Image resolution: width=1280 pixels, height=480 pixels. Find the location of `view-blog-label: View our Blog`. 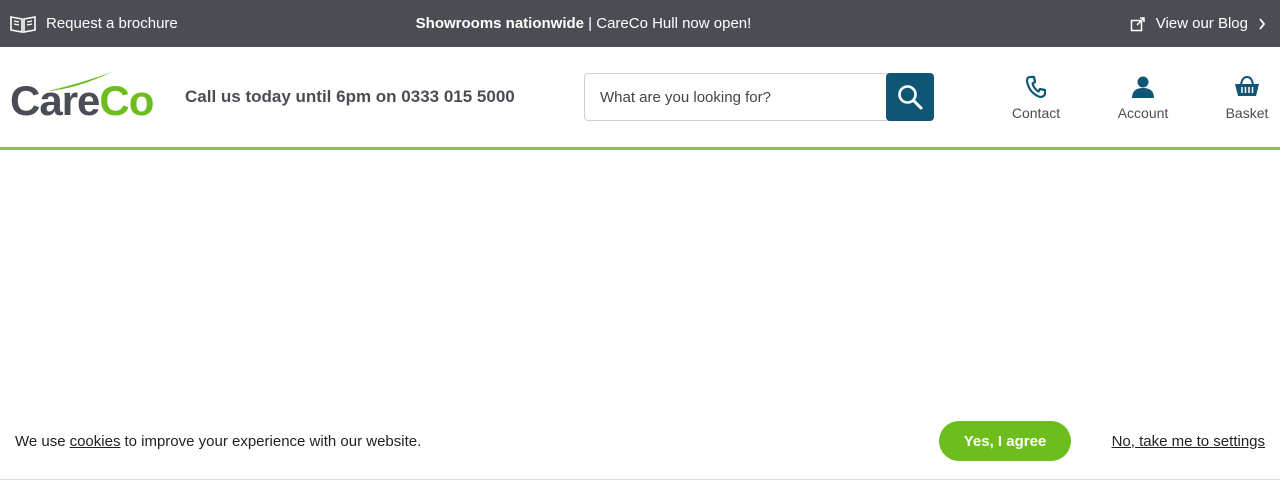

view-blog-label: View our Blog is located at coordinates (1201, 23).